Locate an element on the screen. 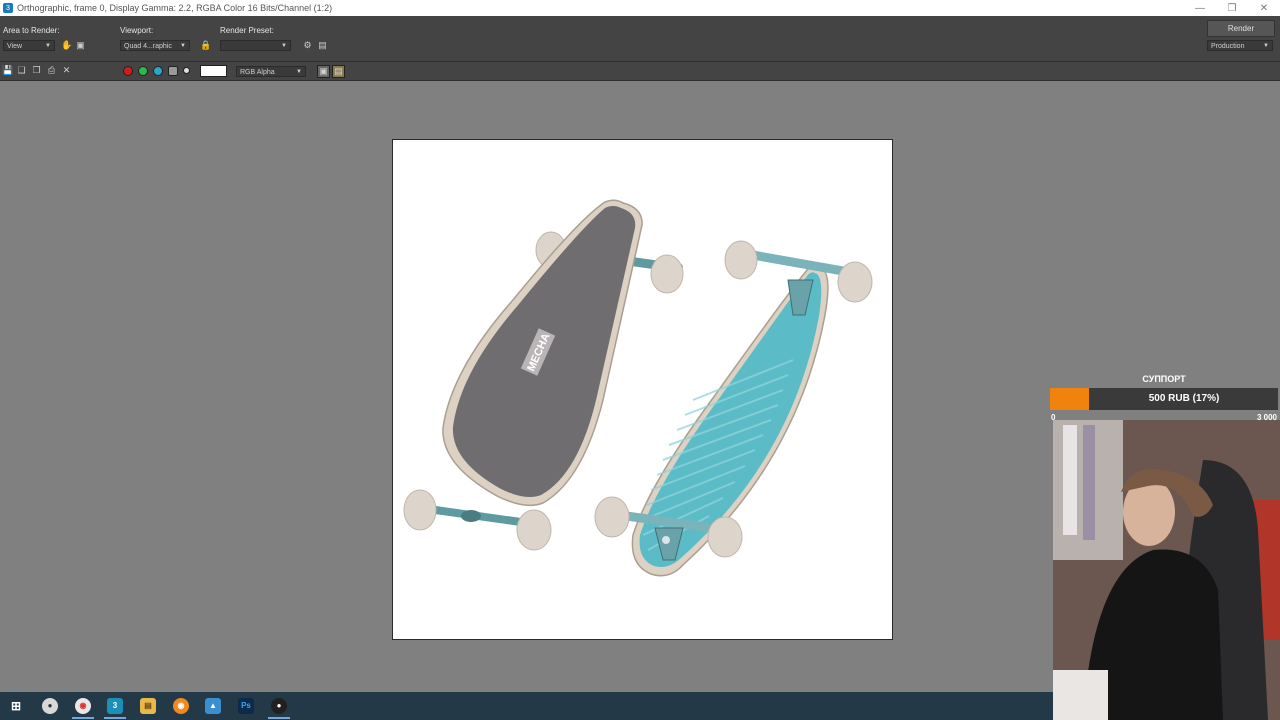  alpha-channel-toggle is located at coordinates (173, 71).